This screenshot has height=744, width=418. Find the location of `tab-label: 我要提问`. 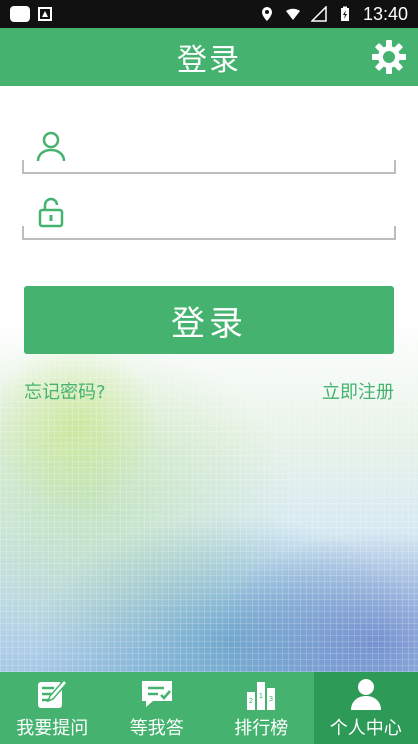

tab-label: 我要提问 is located at coordinates (52, 728).